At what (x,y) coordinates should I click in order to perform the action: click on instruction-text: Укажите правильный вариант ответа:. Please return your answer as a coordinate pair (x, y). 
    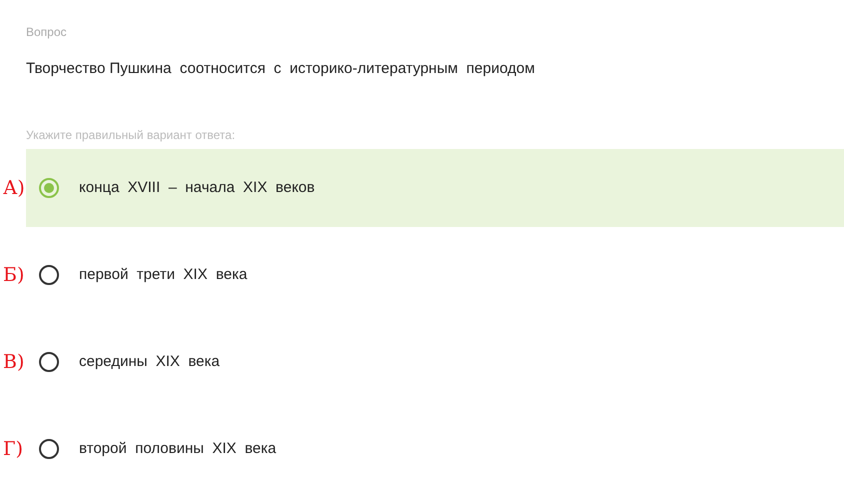
    Looking at the image, I should click on (131, 135).